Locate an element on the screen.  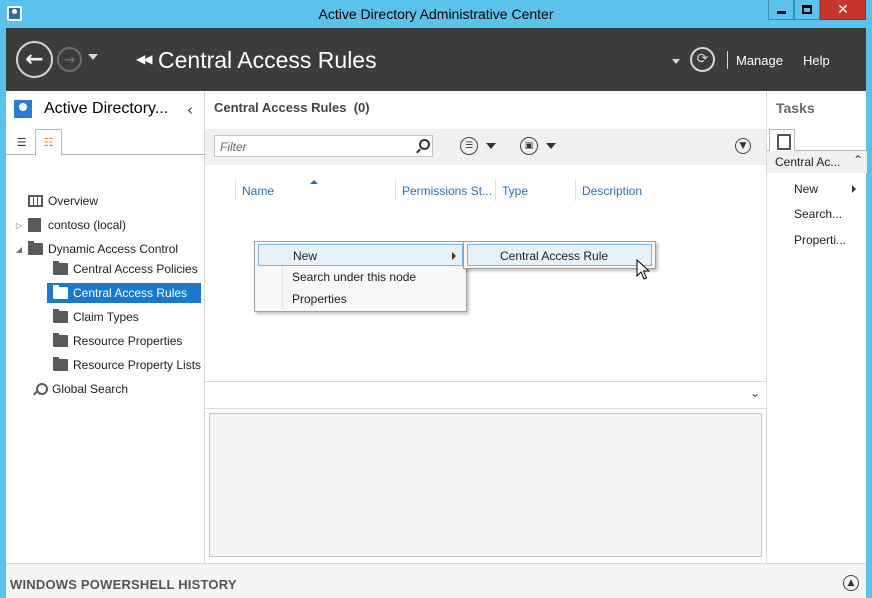
maximize-icon is located at coordinates (807, 9).